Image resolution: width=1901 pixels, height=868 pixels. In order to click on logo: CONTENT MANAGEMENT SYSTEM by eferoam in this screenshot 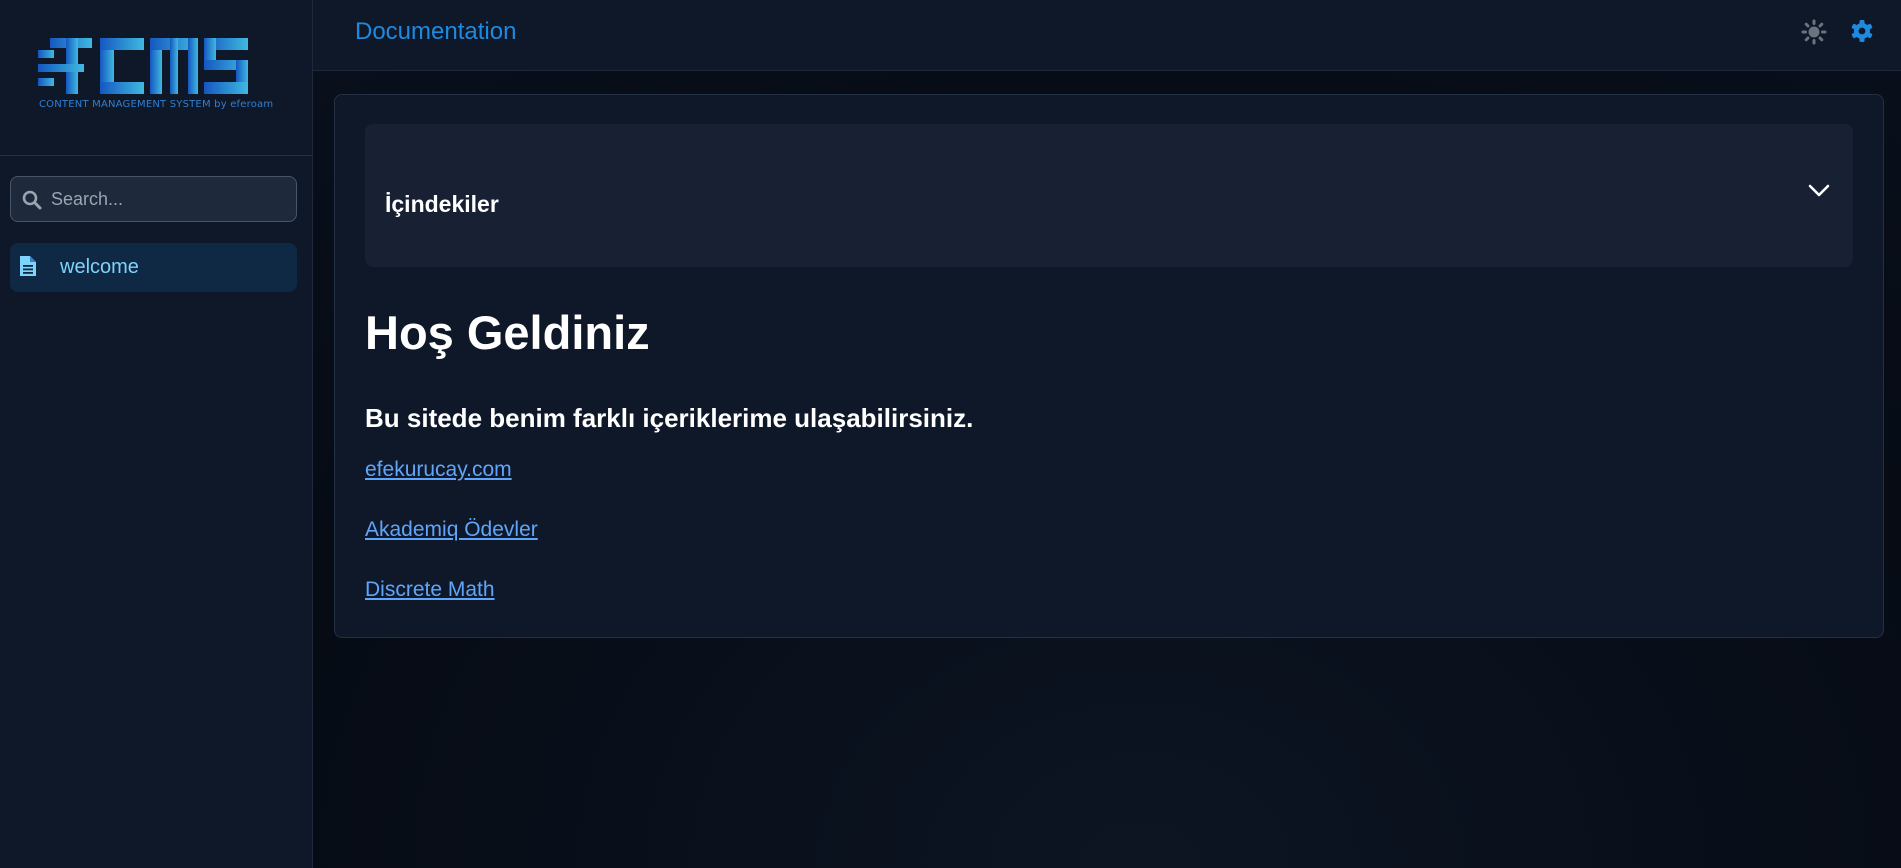, I will do `click(156, 78)`.